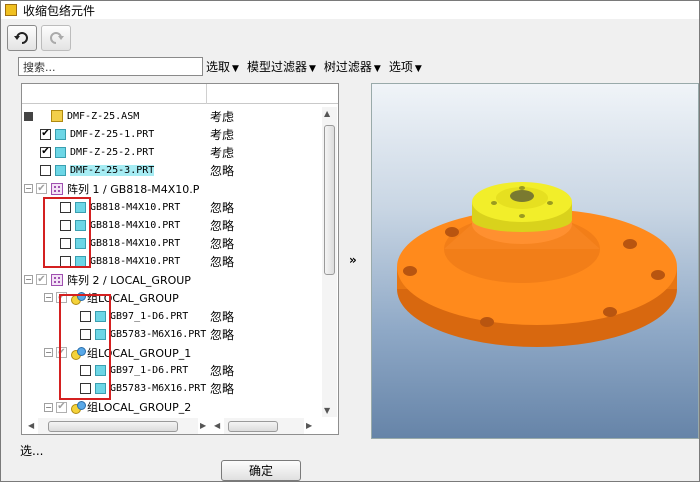 The height and width of the screenshot is (482, 700). Describe the element at coordinates (327, 410) in the screenshot. I see `scroll-down-icon: ▼` at that location.